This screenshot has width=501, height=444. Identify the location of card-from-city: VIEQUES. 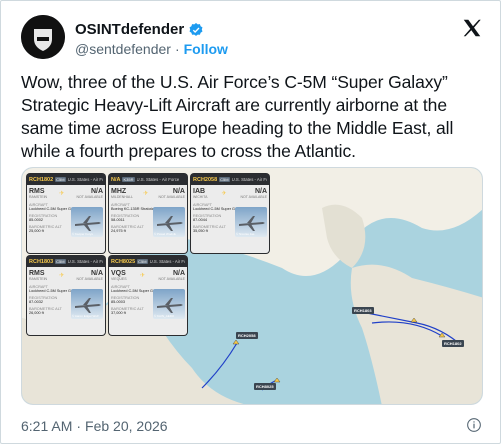
(119, 279).